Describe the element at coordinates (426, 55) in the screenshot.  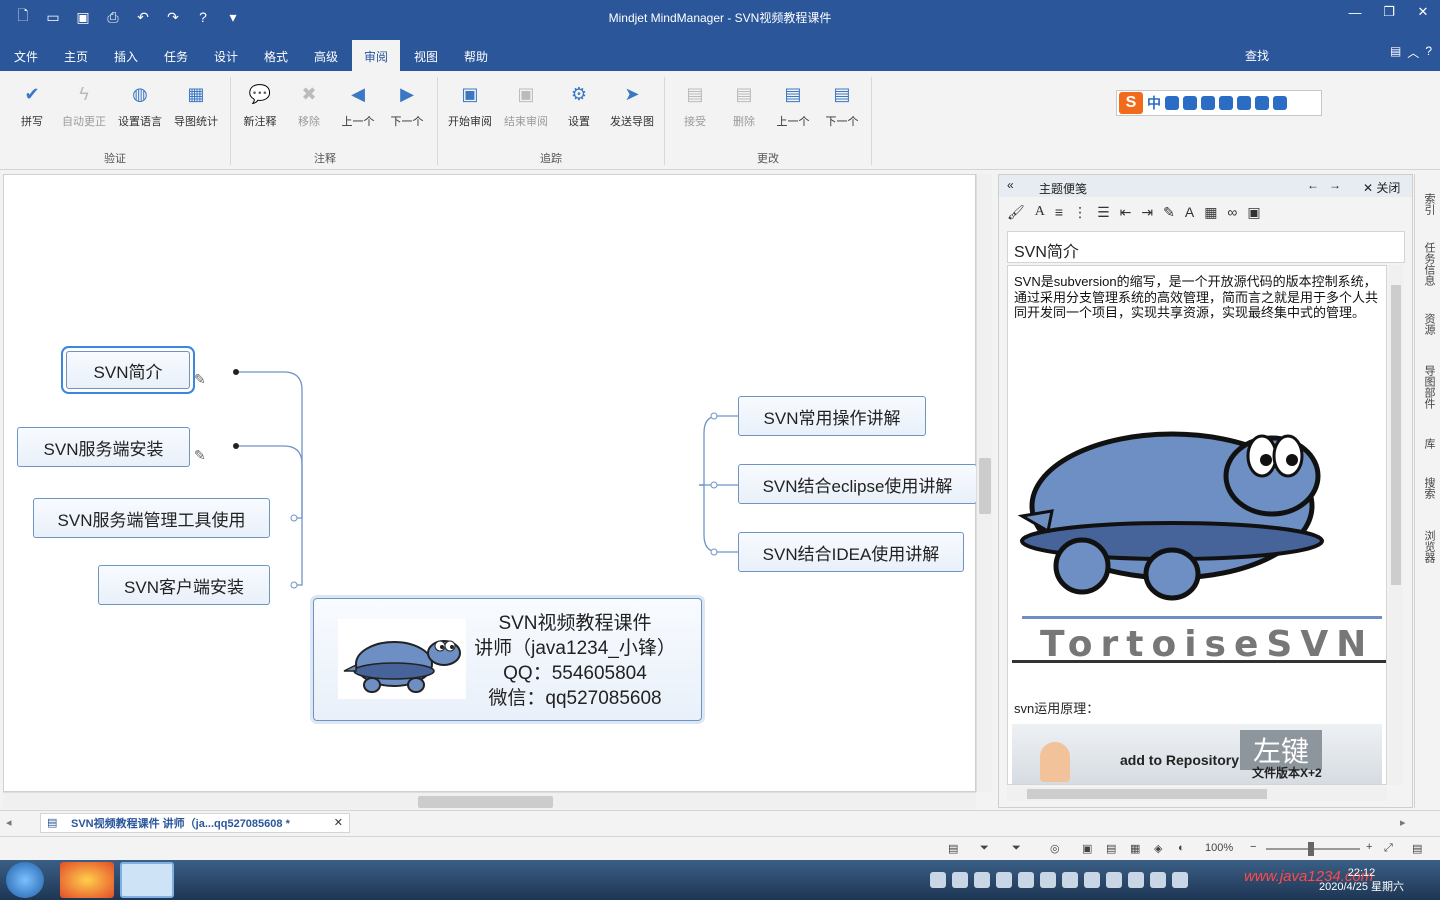
I see `tab-view: 视图` at that location.